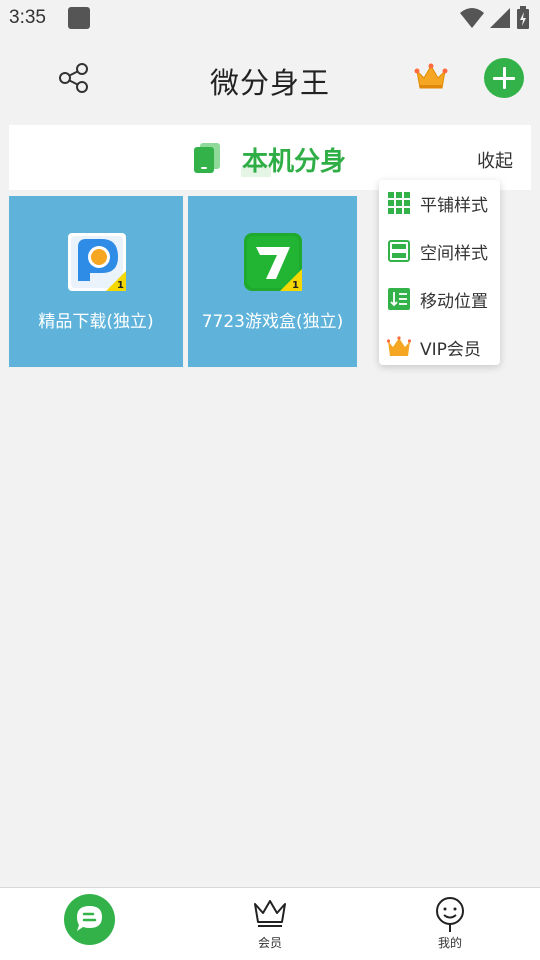  What do you see at coordinates (449, 943) in the screenshot?
I see `nav-label: 我的` at bounding box center [449, 943].